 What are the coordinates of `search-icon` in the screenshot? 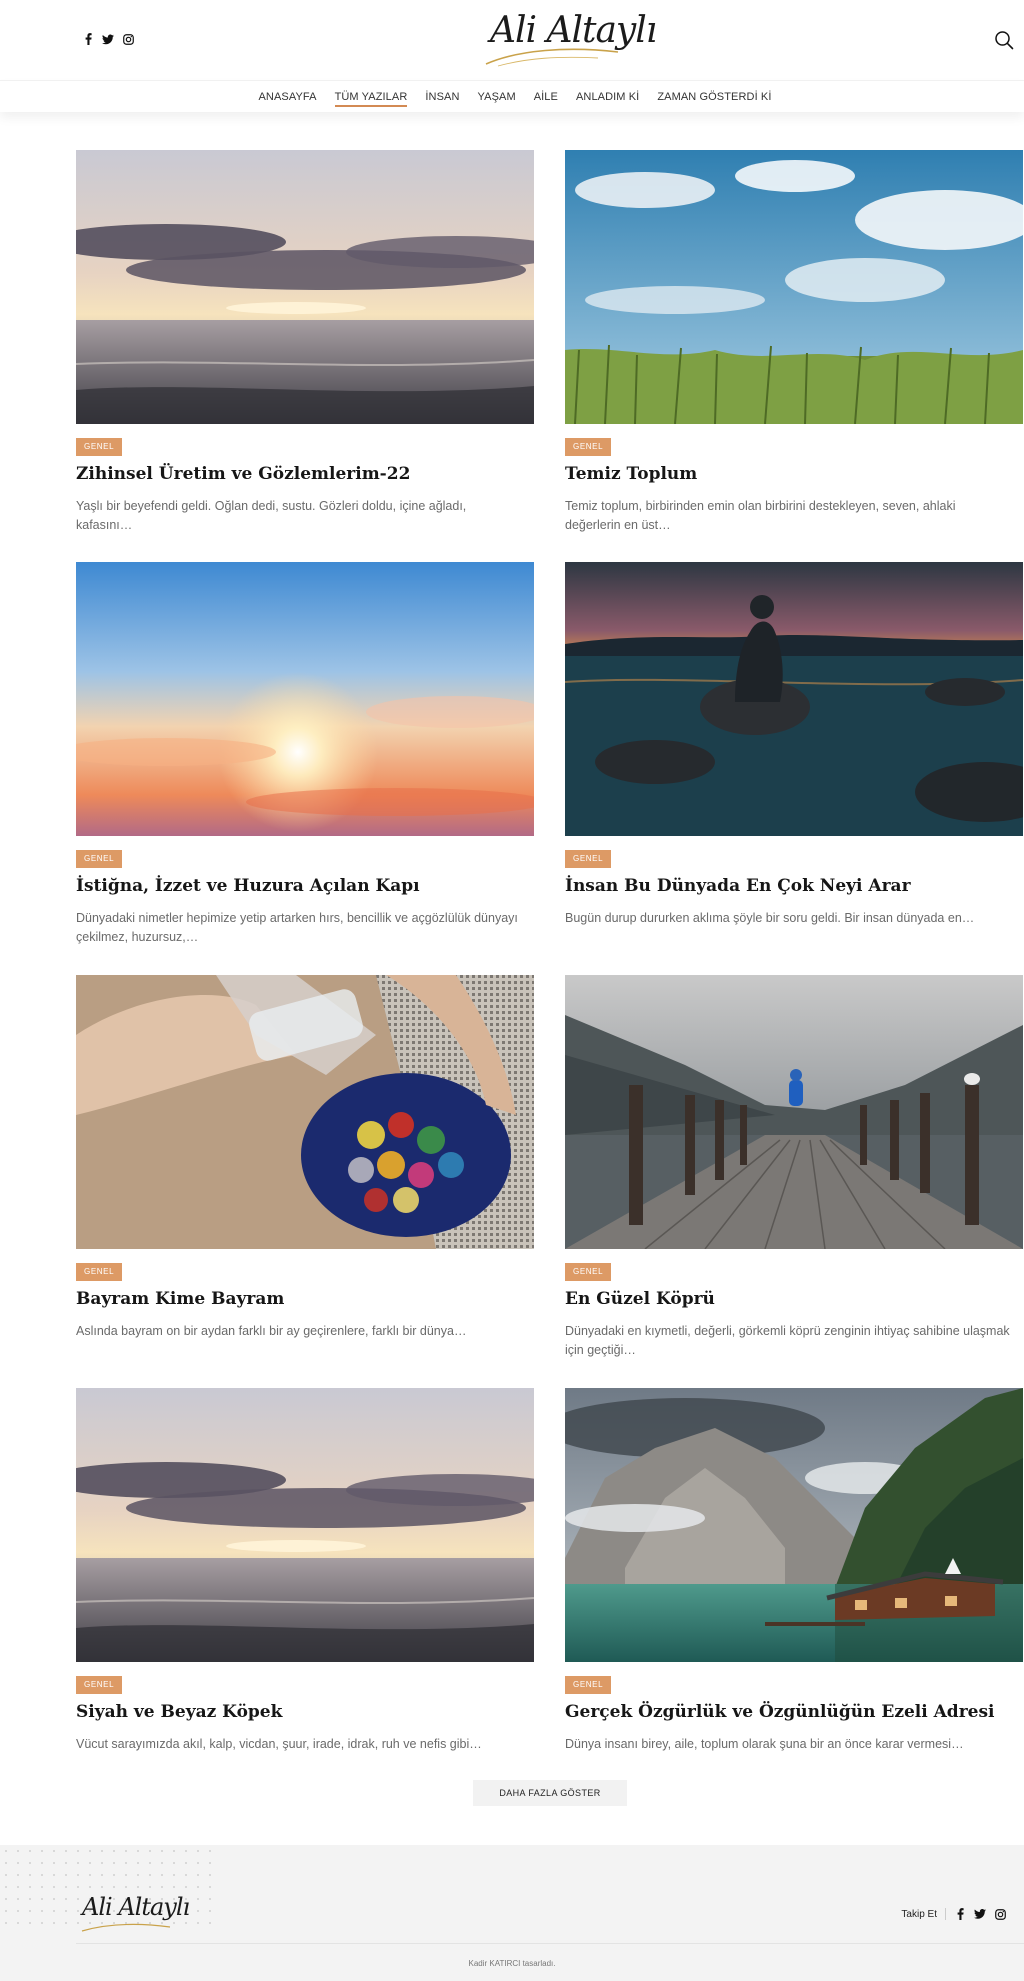 It's located at (1004, 40).